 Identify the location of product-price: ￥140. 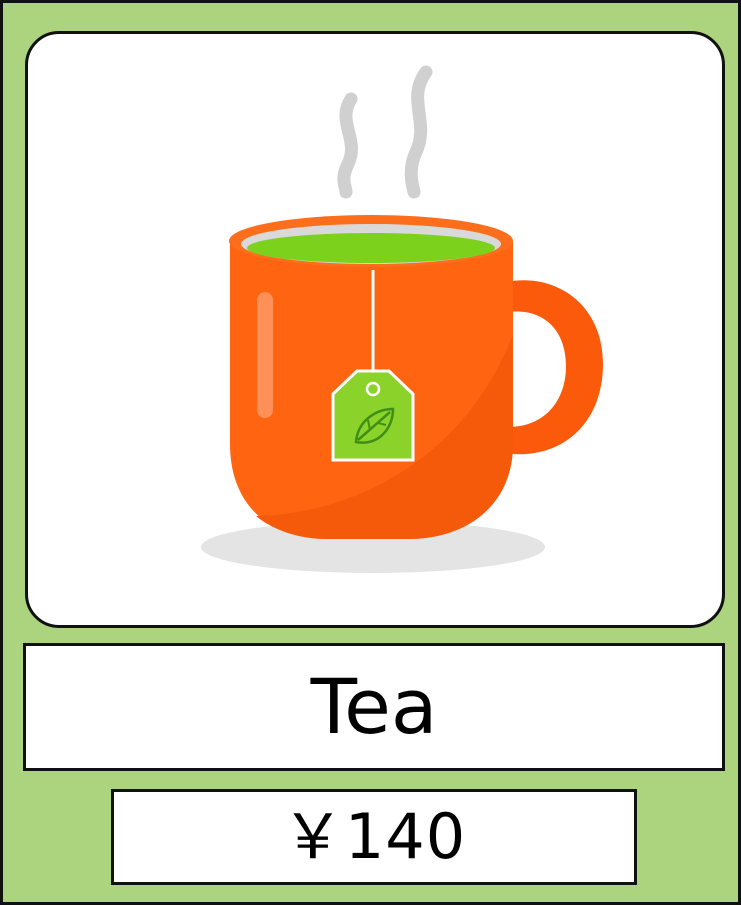
(374, 836).